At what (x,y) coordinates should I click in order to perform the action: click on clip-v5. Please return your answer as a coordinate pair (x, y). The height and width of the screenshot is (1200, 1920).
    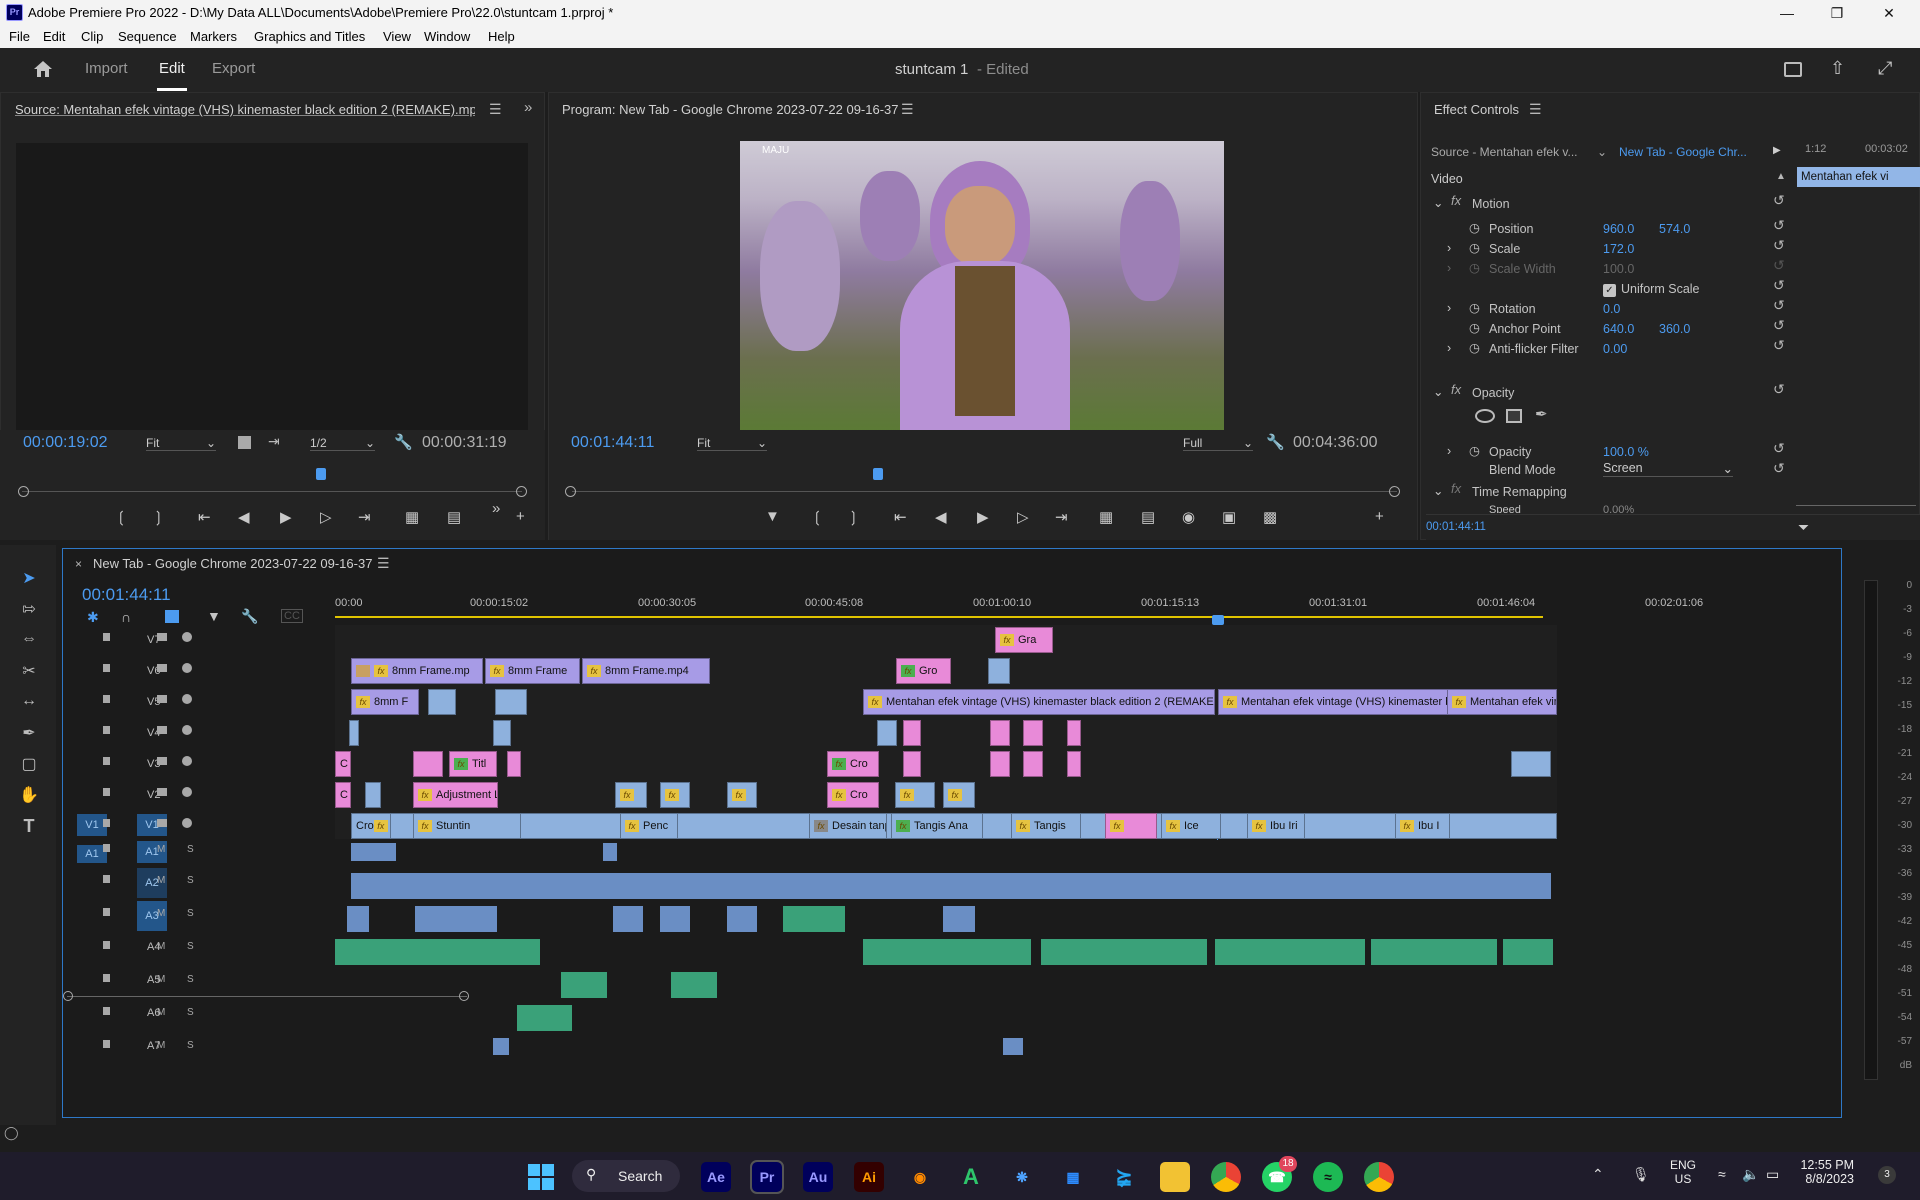
    Looking at the image, I should click on (442, 702).